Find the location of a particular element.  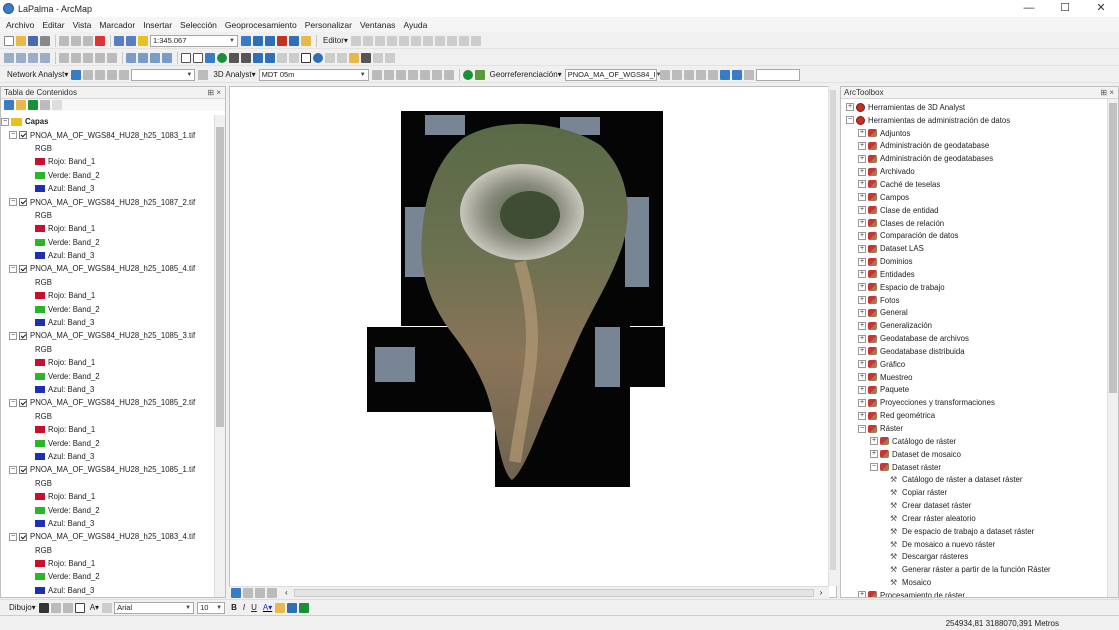

network-tool-2-icon is located at coordinates (100, 74).